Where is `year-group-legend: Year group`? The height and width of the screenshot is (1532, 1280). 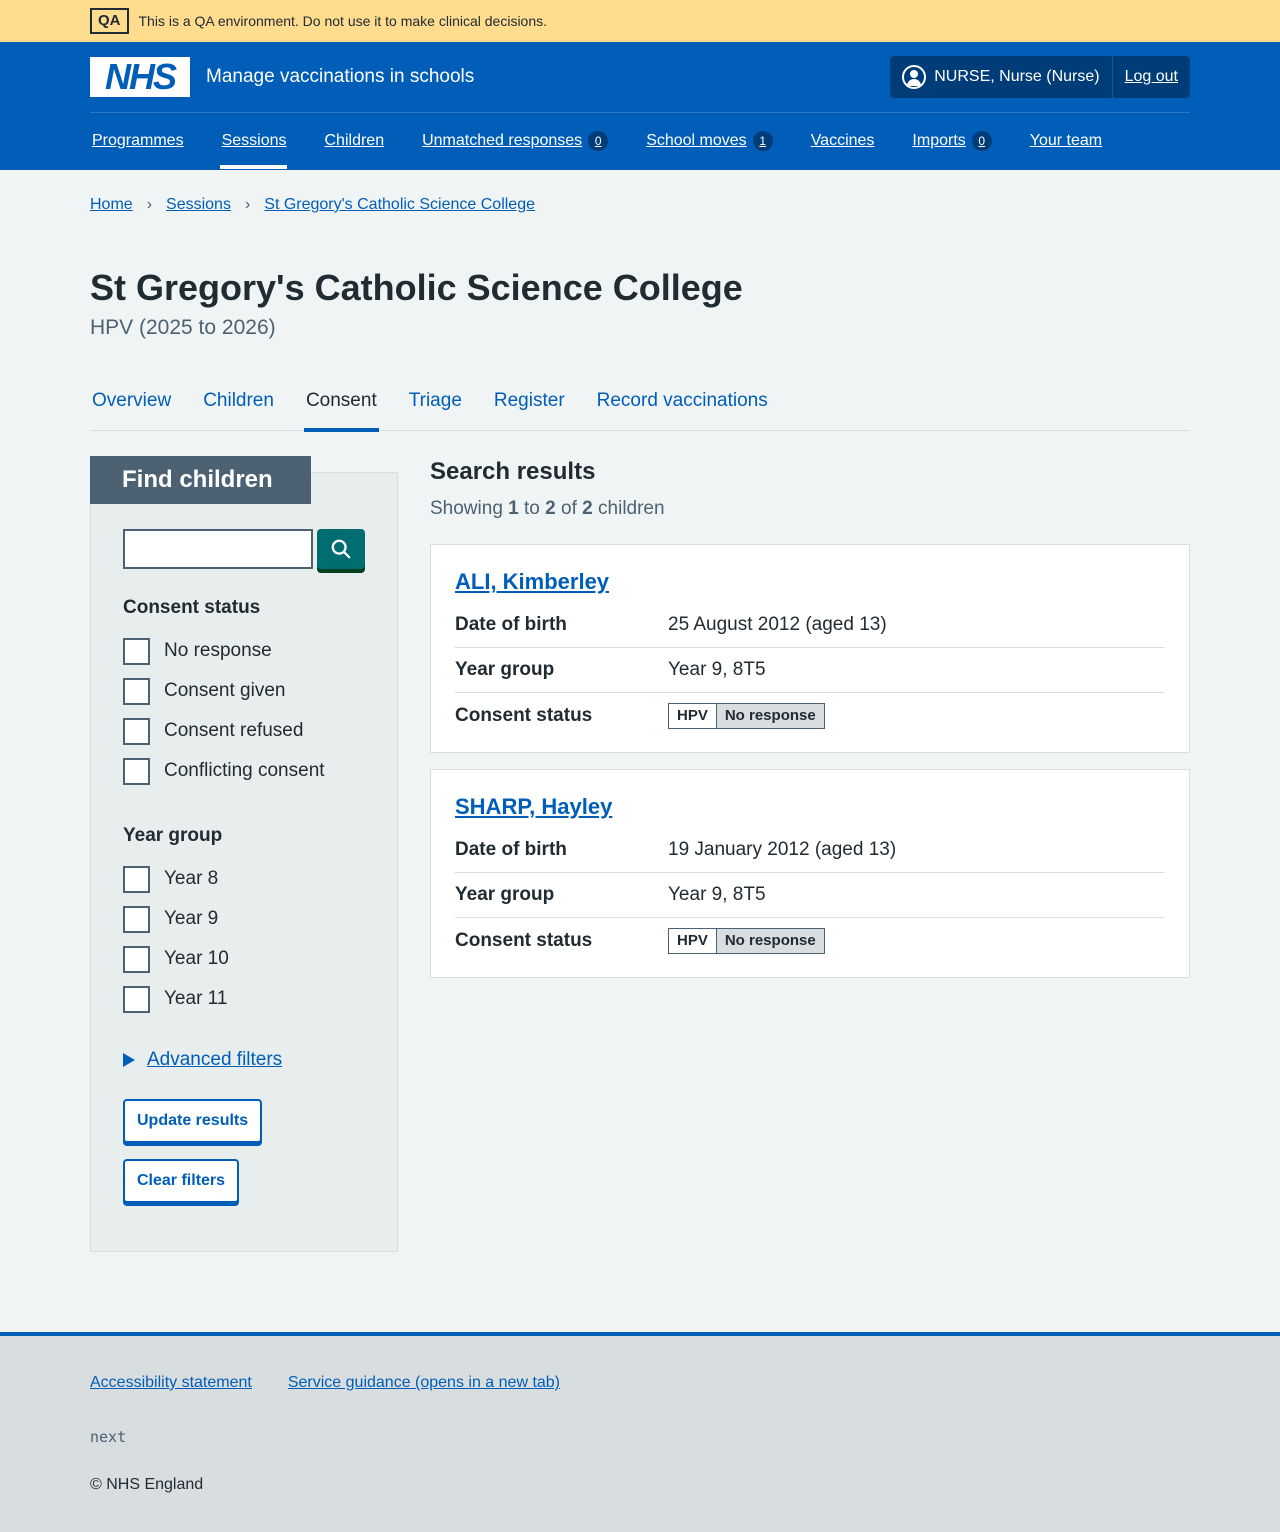 year-group-legend: Year group is located at coordinates (173, 835).